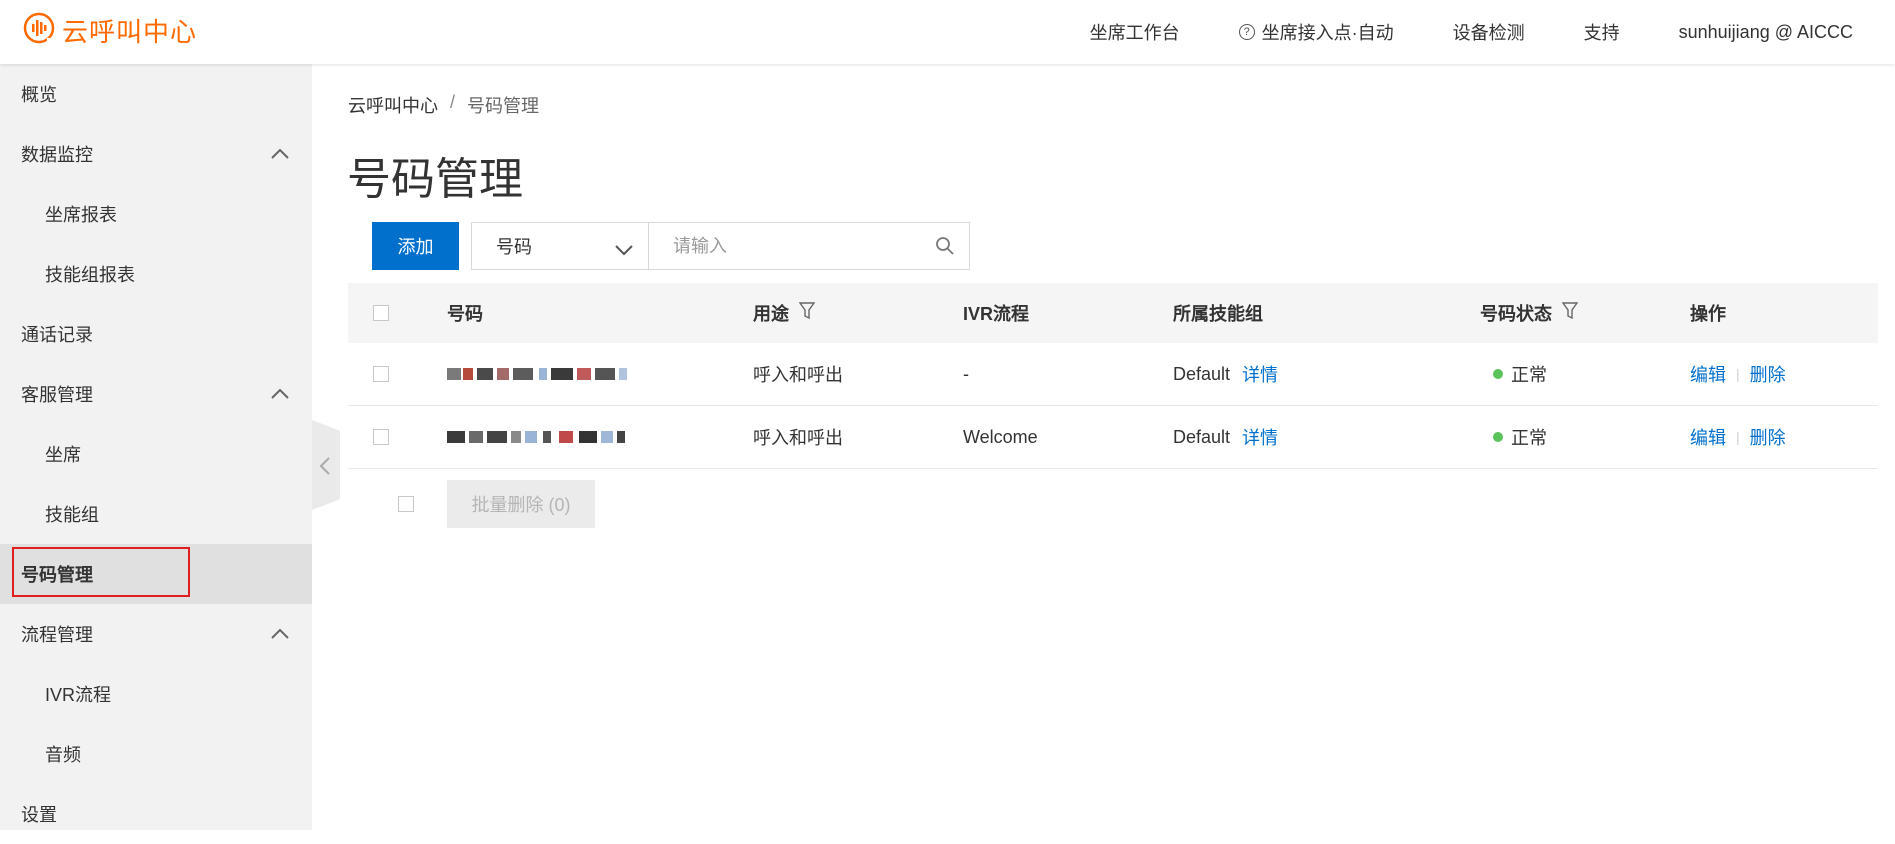  Describe the element at coordinates (1708, 314) in the screenshot. I see `column-header-actions: 操作` at that location.